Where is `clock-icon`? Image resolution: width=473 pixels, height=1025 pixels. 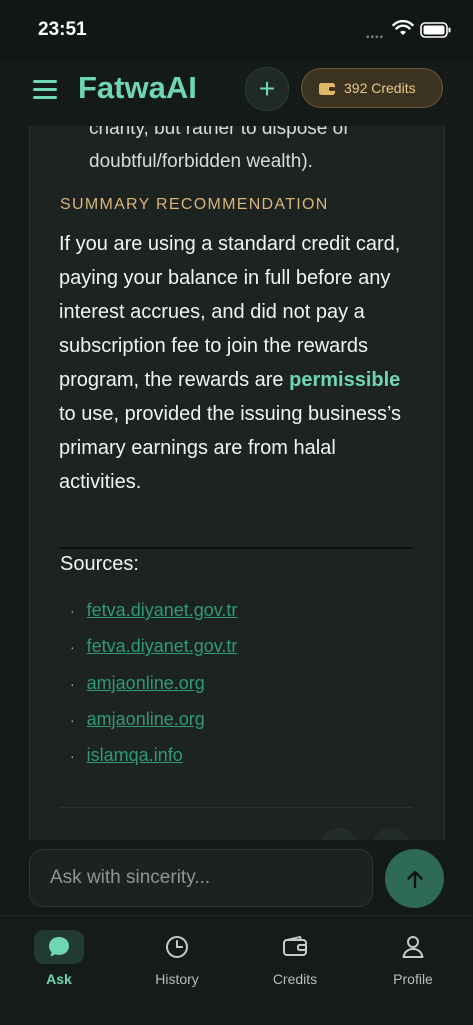
clock-icon is located at coordinates (177, 947).